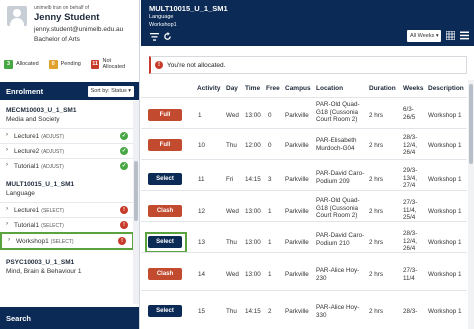  I want to click on col-header-free: Free, so click(273, 88).